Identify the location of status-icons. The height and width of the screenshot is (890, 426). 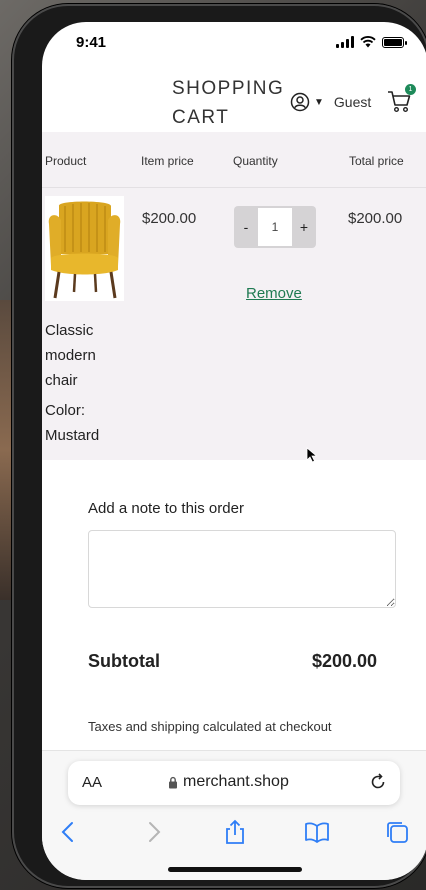
(371, 42).